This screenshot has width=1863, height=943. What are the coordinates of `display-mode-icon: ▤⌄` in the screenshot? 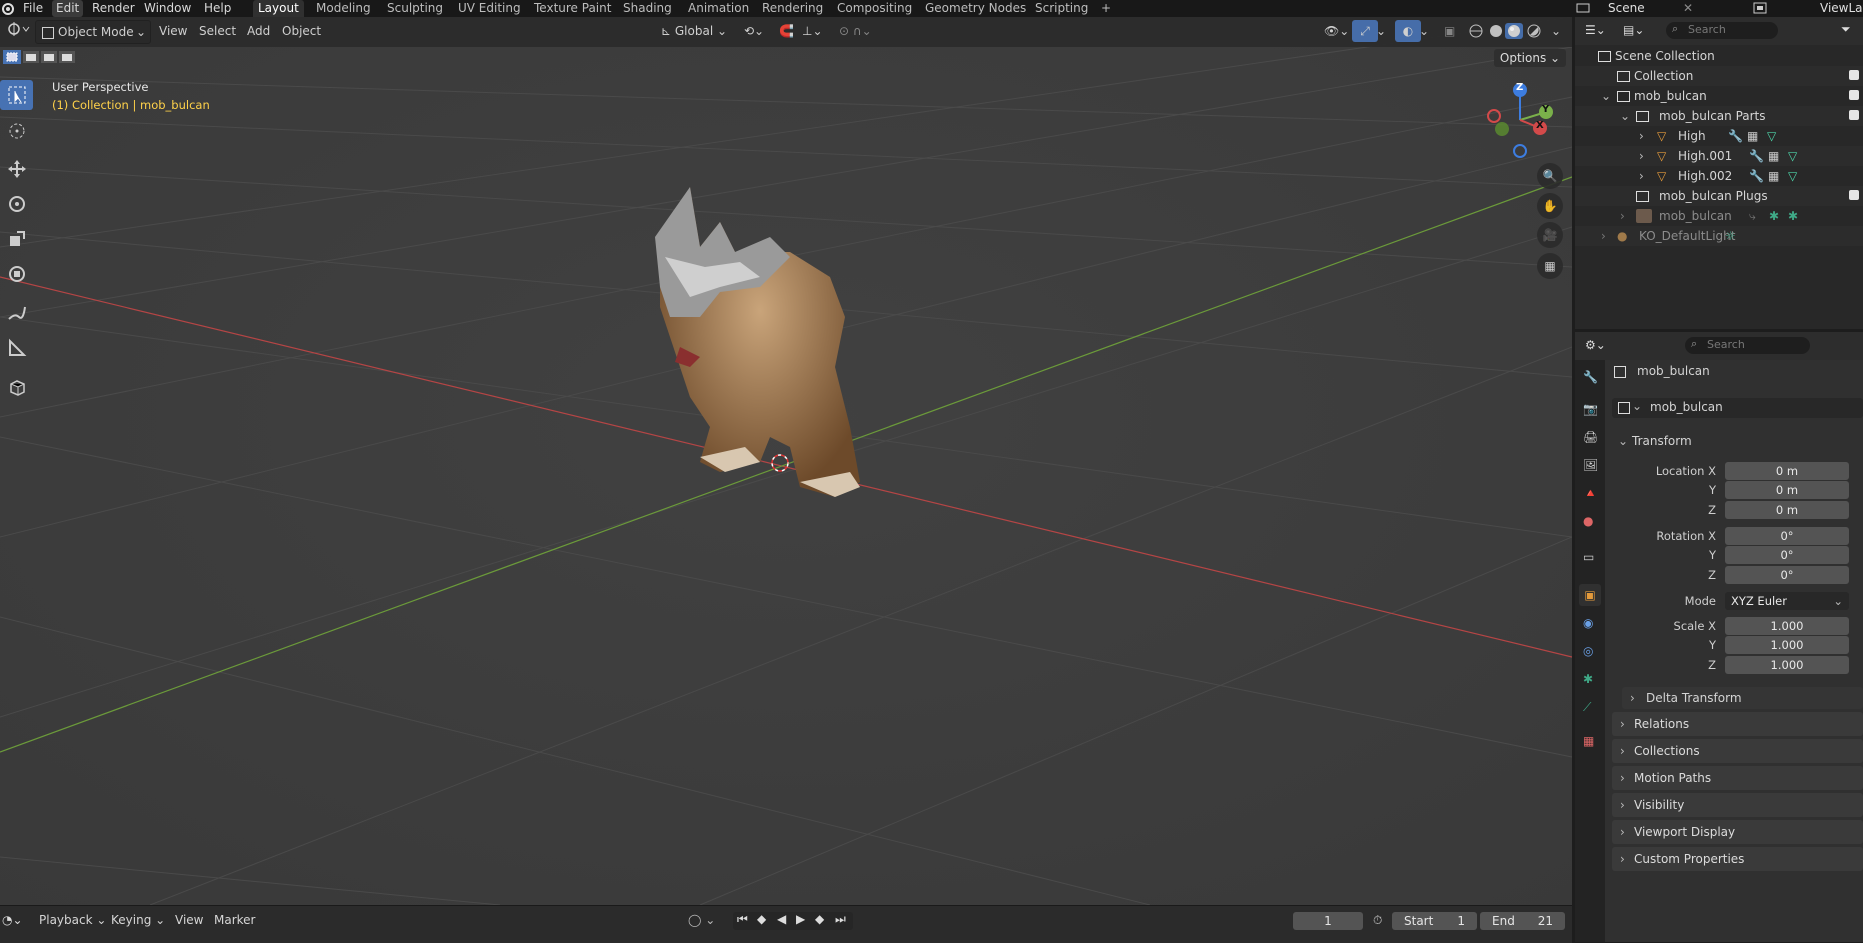 It's located at (1633, 30).